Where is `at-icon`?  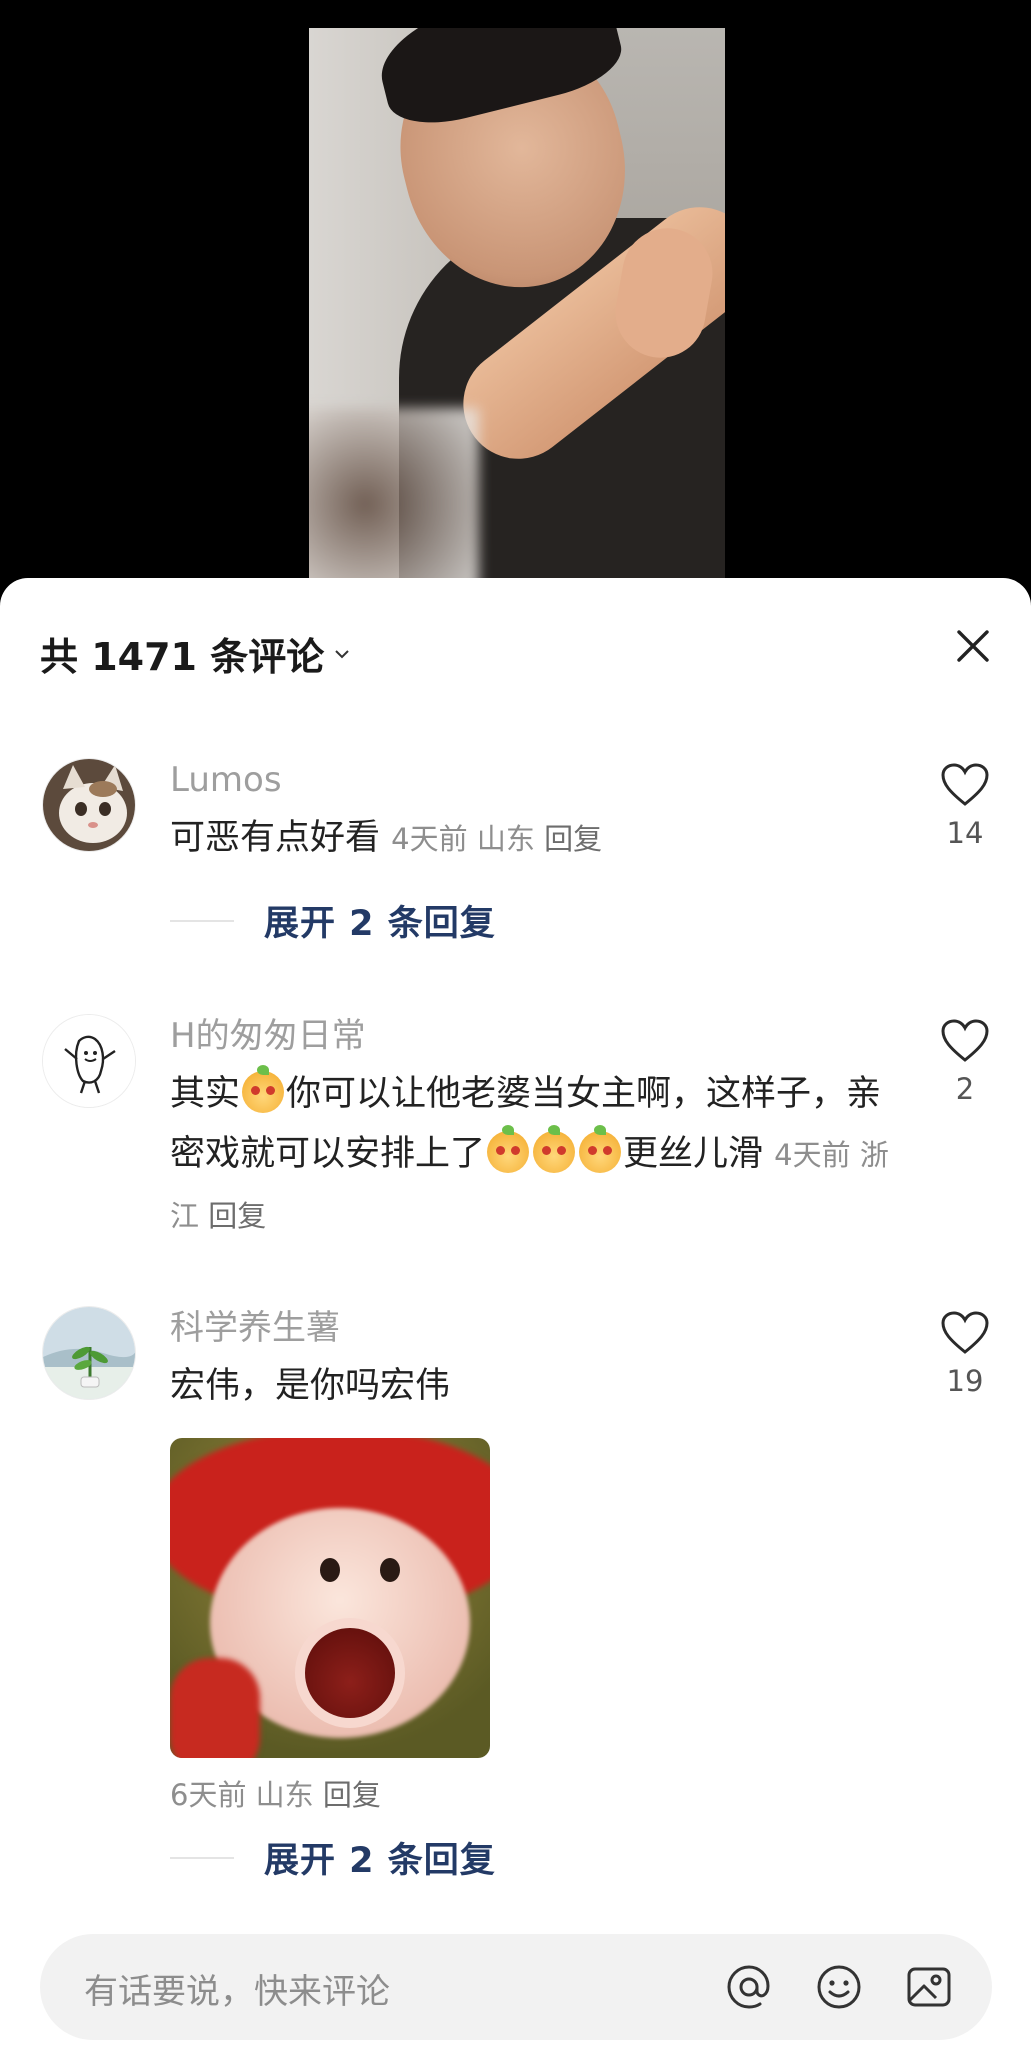
at-icon is located at coordinates (749, 1987).